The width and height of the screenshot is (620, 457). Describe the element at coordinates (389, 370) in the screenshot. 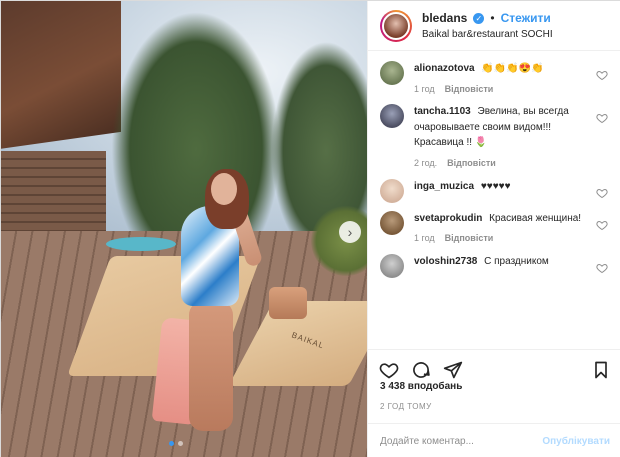

I see `like-heart-icon` at that location.